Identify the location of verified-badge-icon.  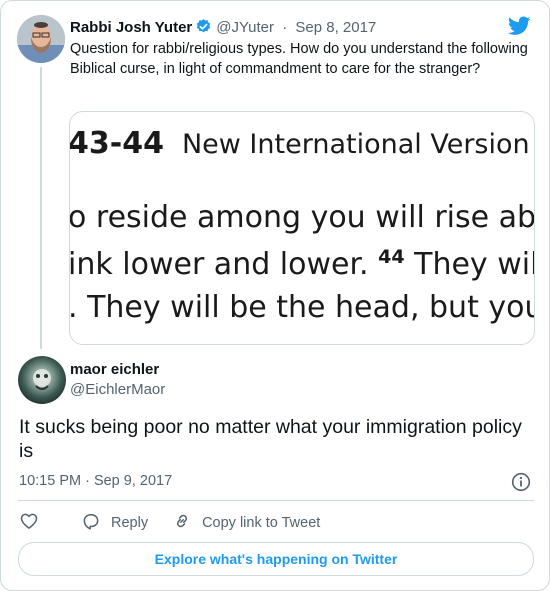
(203, 28).